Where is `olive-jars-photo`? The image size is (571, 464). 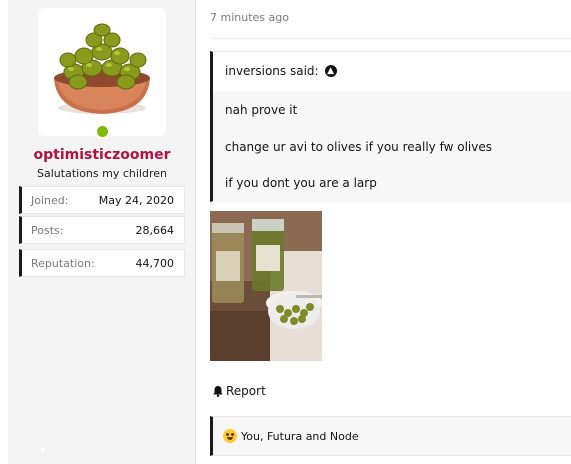 olive-jars-photo is located at coordinates (266, 286).